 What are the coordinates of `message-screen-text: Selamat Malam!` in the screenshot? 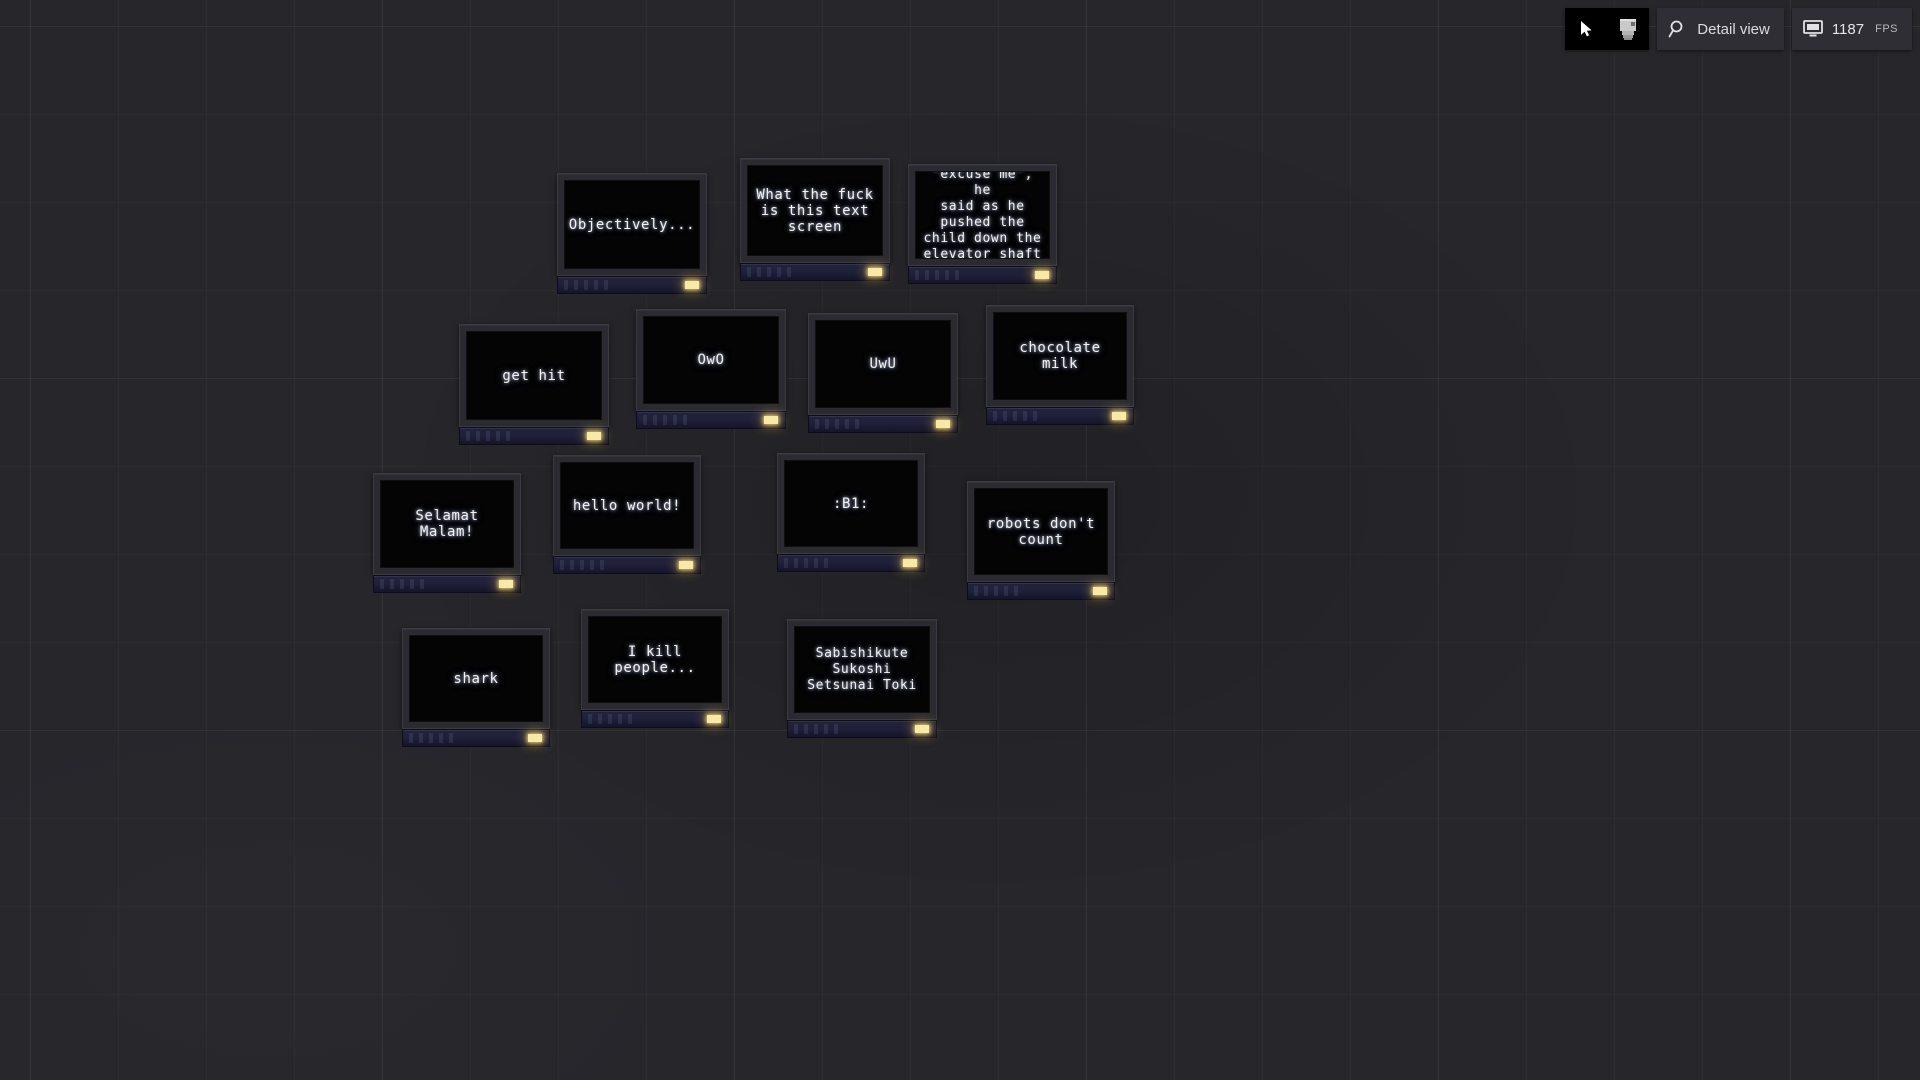 It's located at (447, 524).